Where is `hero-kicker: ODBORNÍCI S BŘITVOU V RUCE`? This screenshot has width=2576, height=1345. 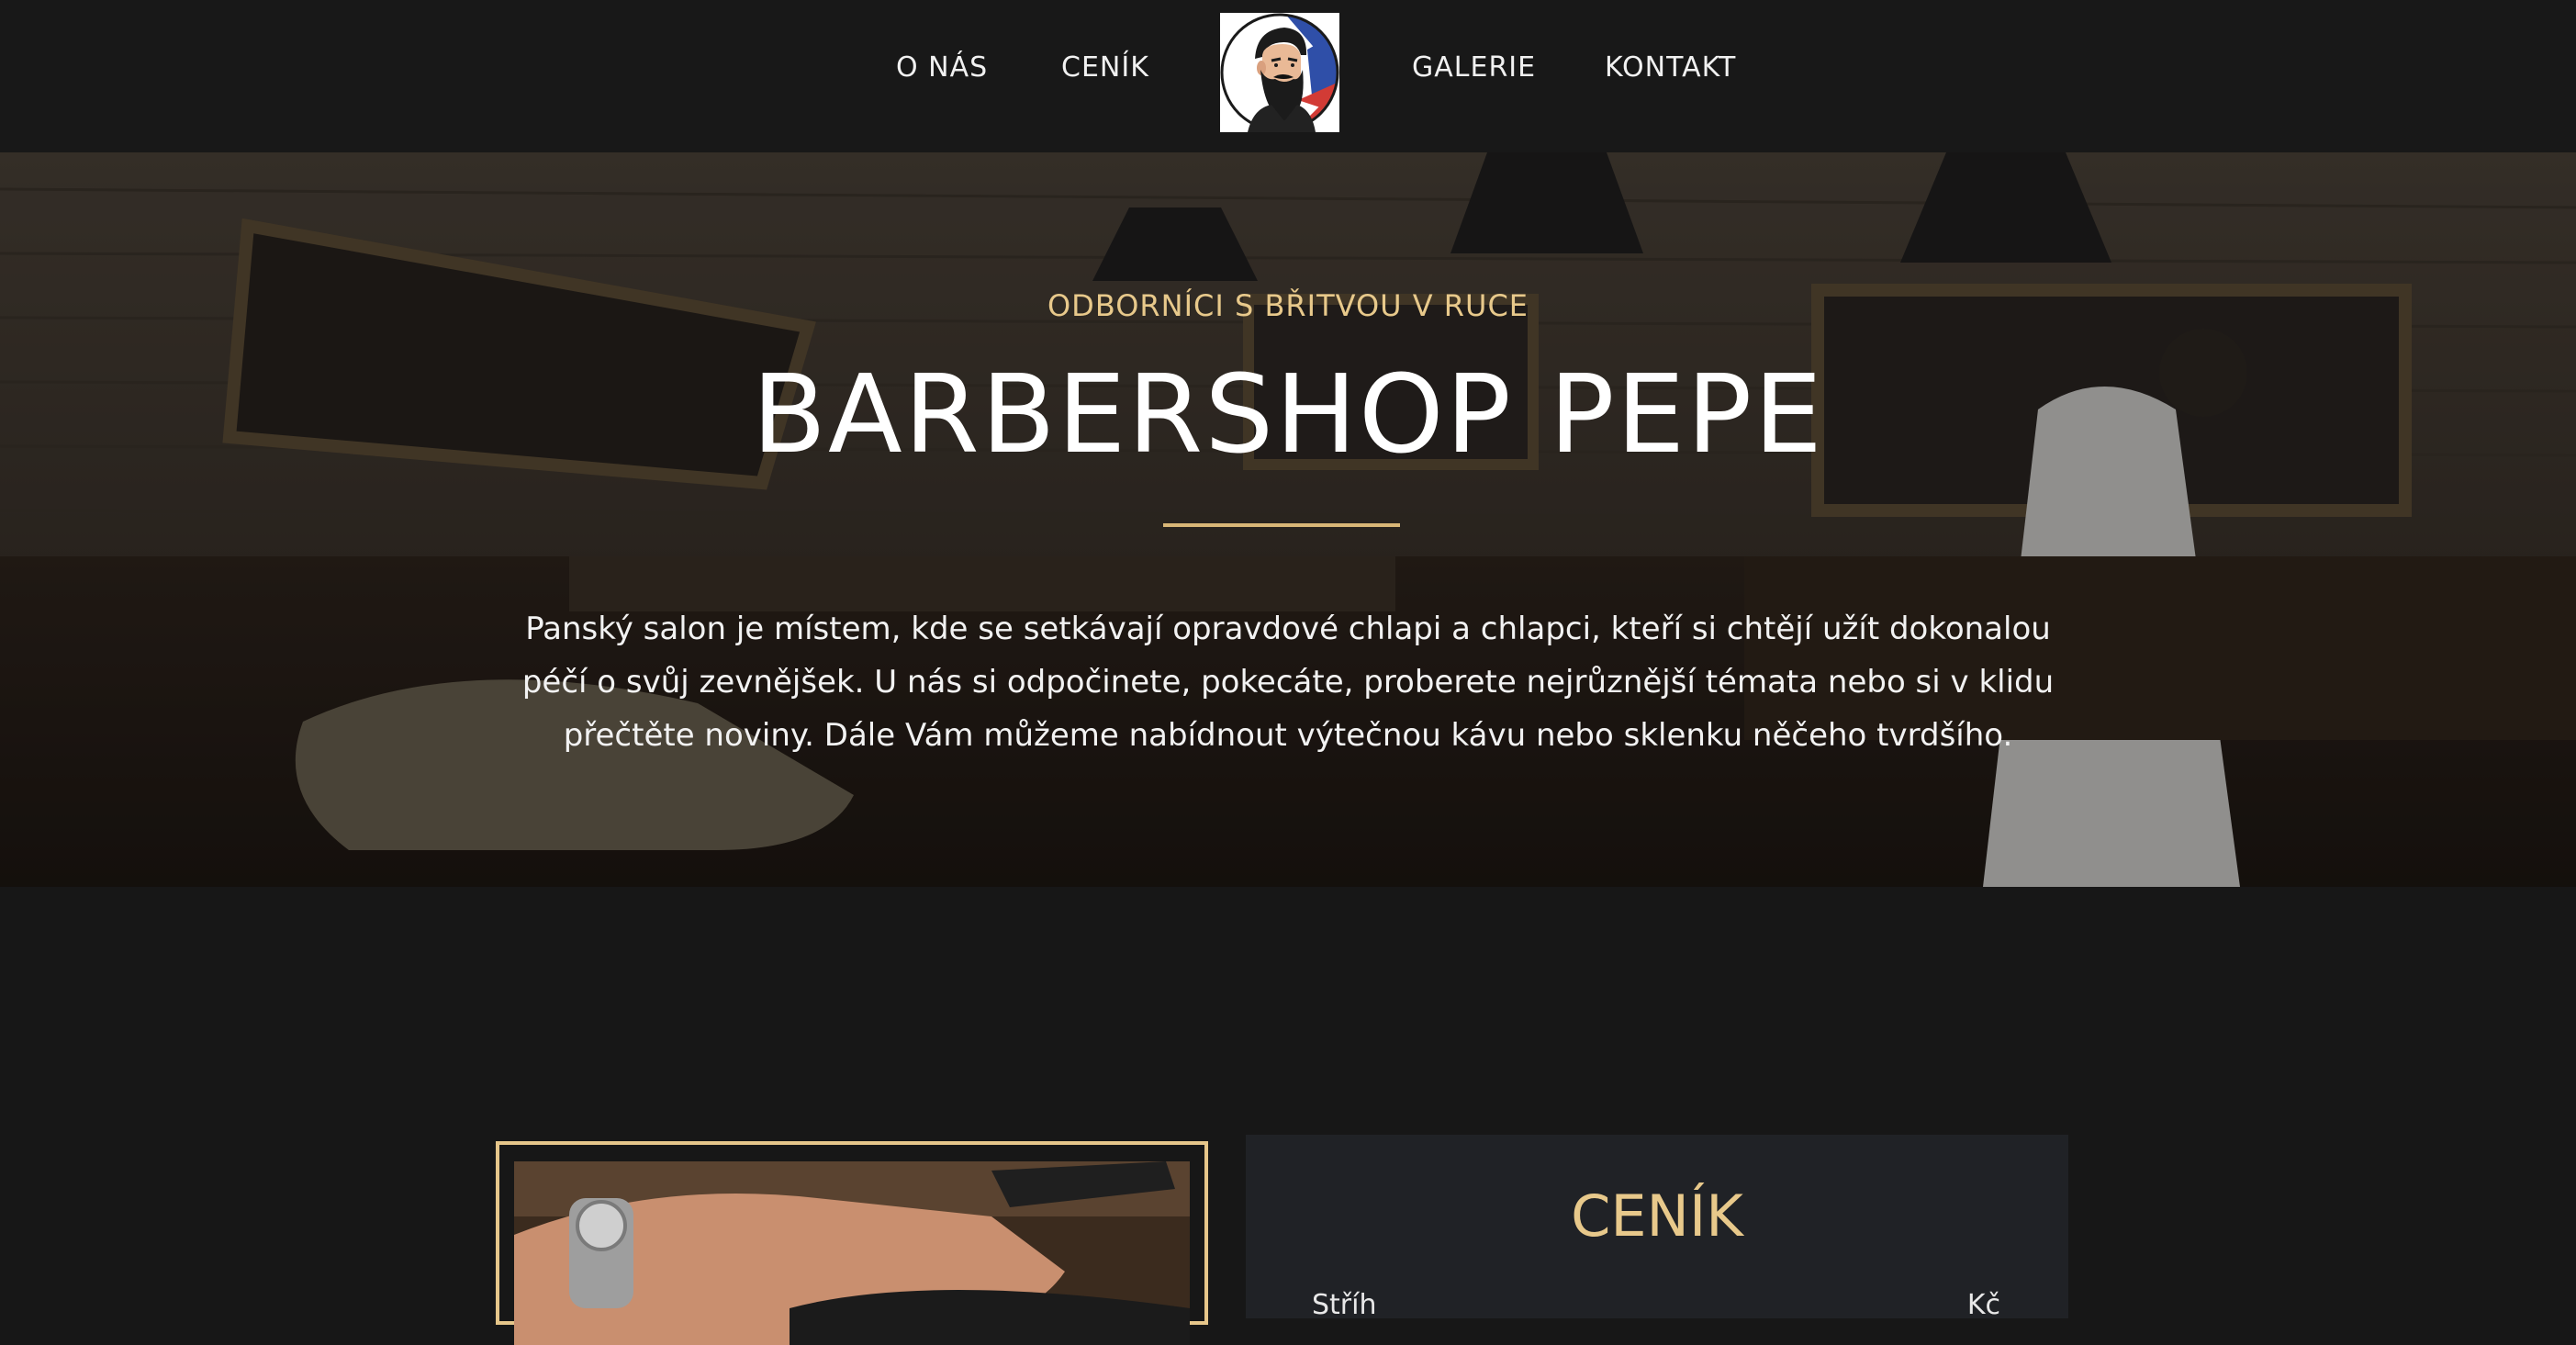
hero-kicker: ODBORNÍCI S BŘITVOU V RUCE is located at coordinates (1288, 306).